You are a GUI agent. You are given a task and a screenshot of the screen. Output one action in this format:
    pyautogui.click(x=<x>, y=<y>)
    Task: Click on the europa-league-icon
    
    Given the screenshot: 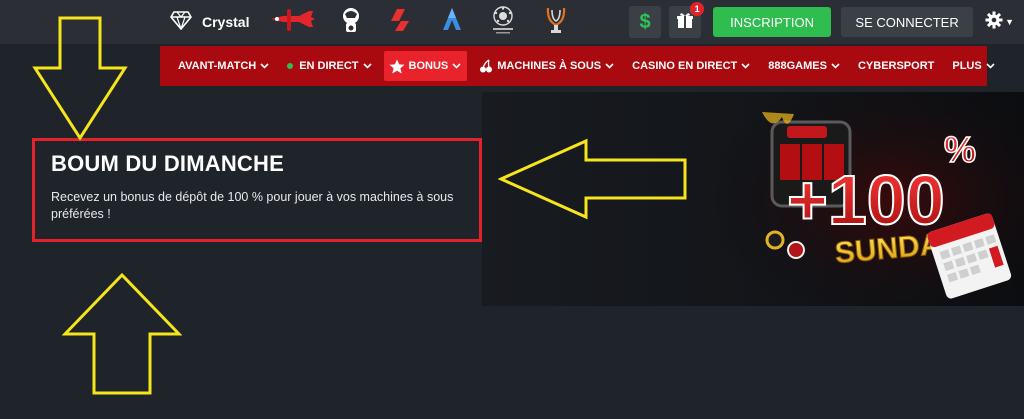 What is the action you would take?
    pyautogui.click(x=556, y=22)
    